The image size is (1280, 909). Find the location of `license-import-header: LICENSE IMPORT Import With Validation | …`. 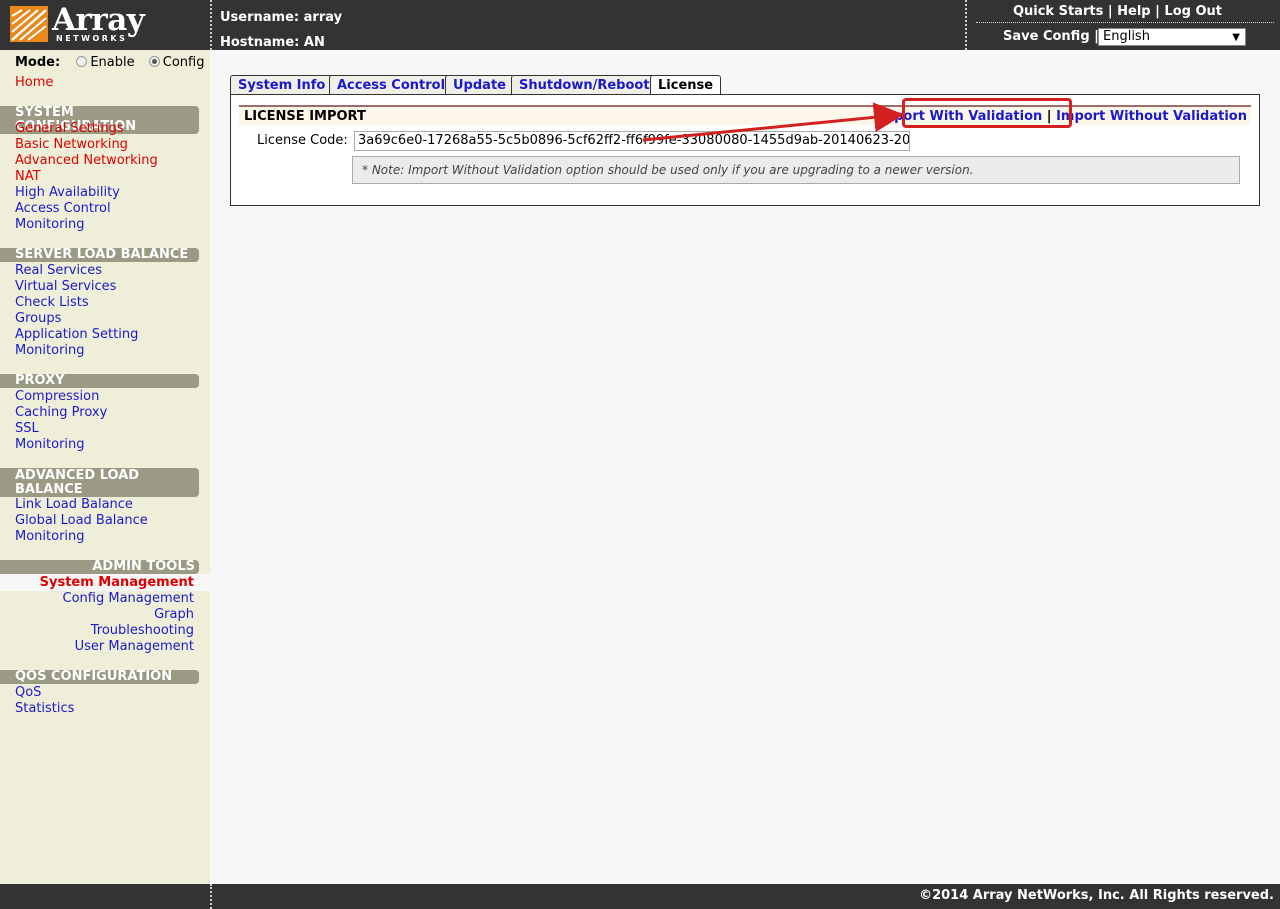

license-import-header: LICENSE IMPORT Import With Validation | … is located at coordinates (745, 115).